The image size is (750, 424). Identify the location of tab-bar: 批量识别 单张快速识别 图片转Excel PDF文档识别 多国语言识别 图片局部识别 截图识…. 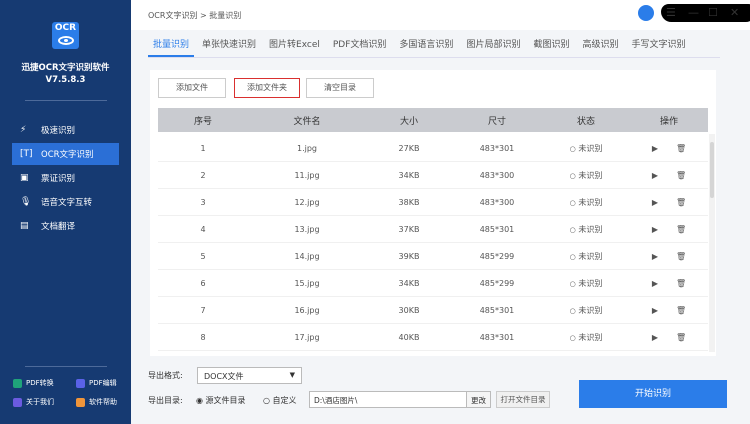
(434, 44).